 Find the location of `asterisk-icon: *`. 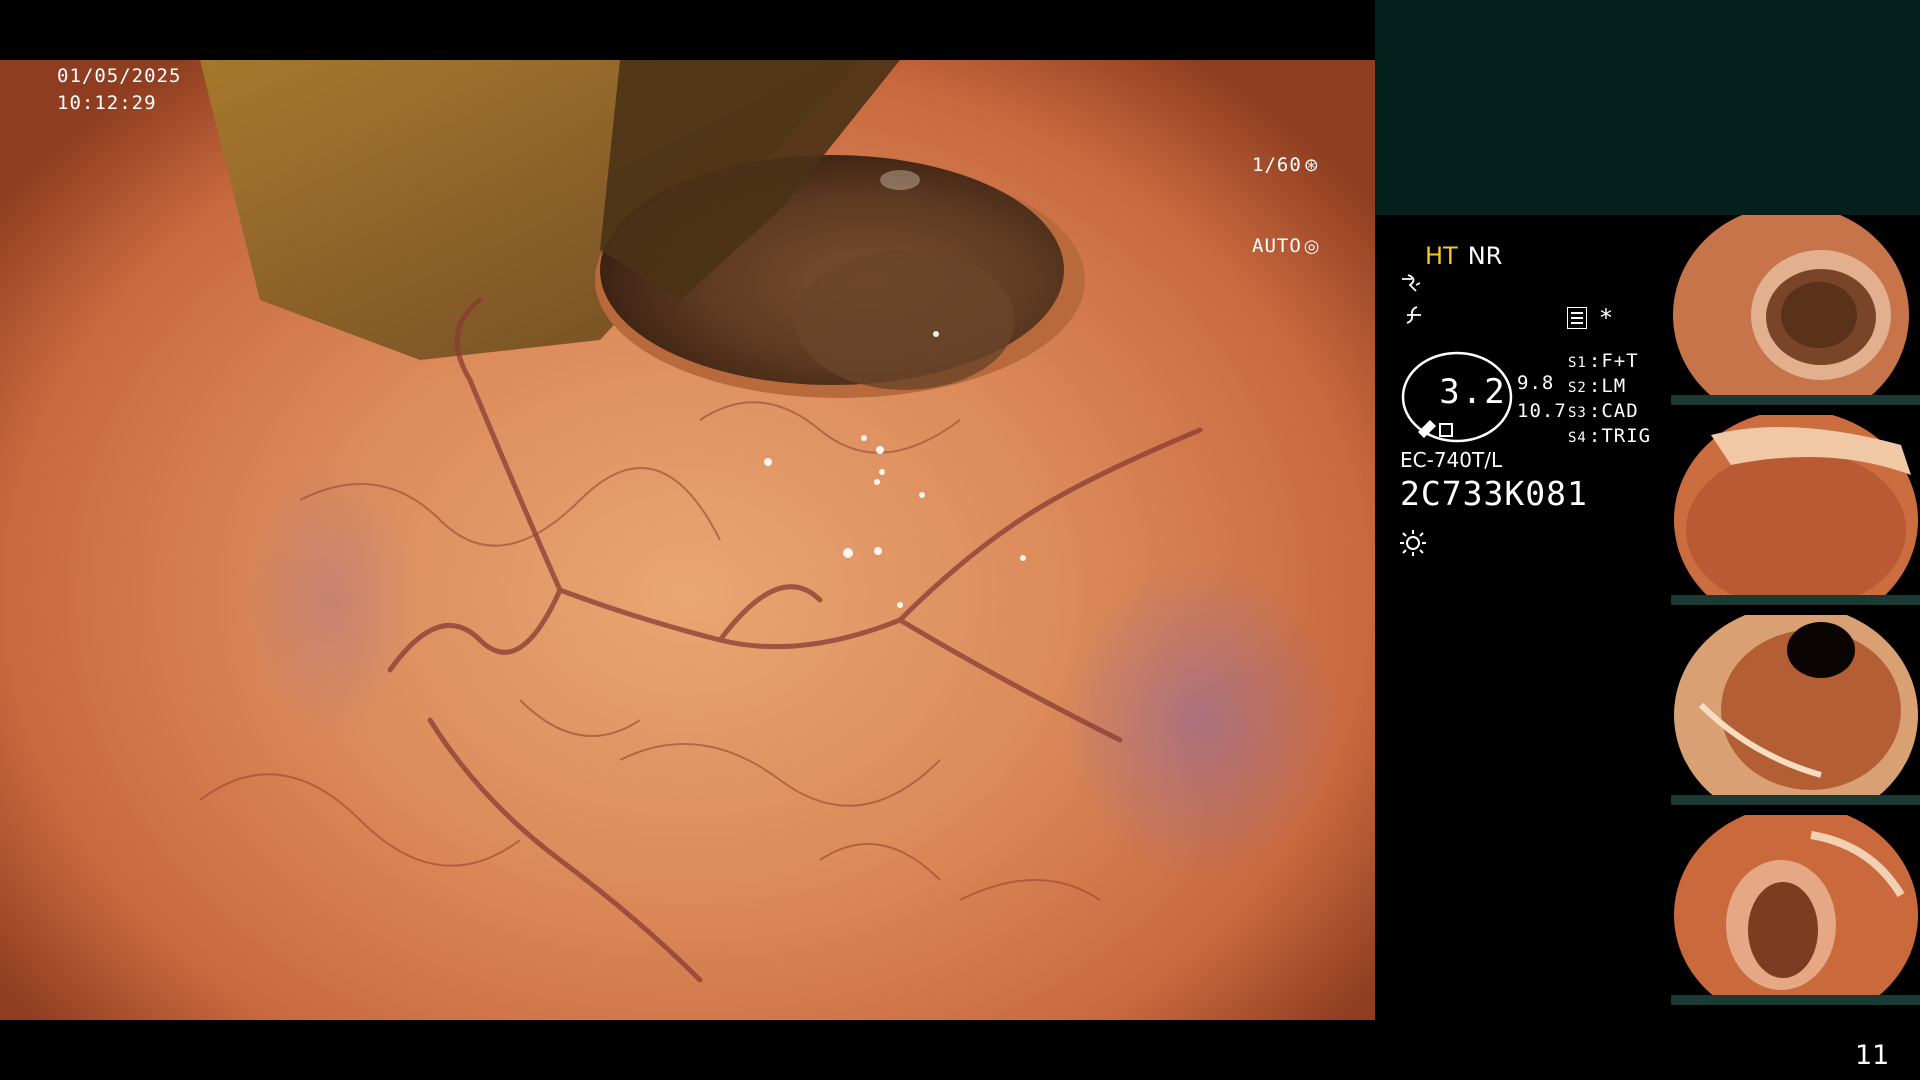

asterisk-icon: * is located at coordinates (1606, 318).